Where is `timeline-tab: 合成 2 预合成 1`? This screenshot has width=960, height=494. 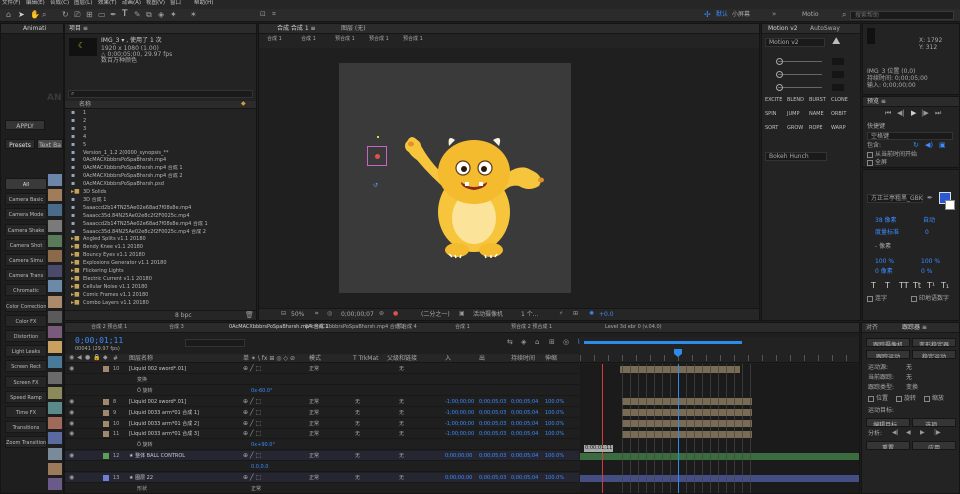 timeline-tab: 合成 2 预合成 1 is located at coordinates (109, 327).